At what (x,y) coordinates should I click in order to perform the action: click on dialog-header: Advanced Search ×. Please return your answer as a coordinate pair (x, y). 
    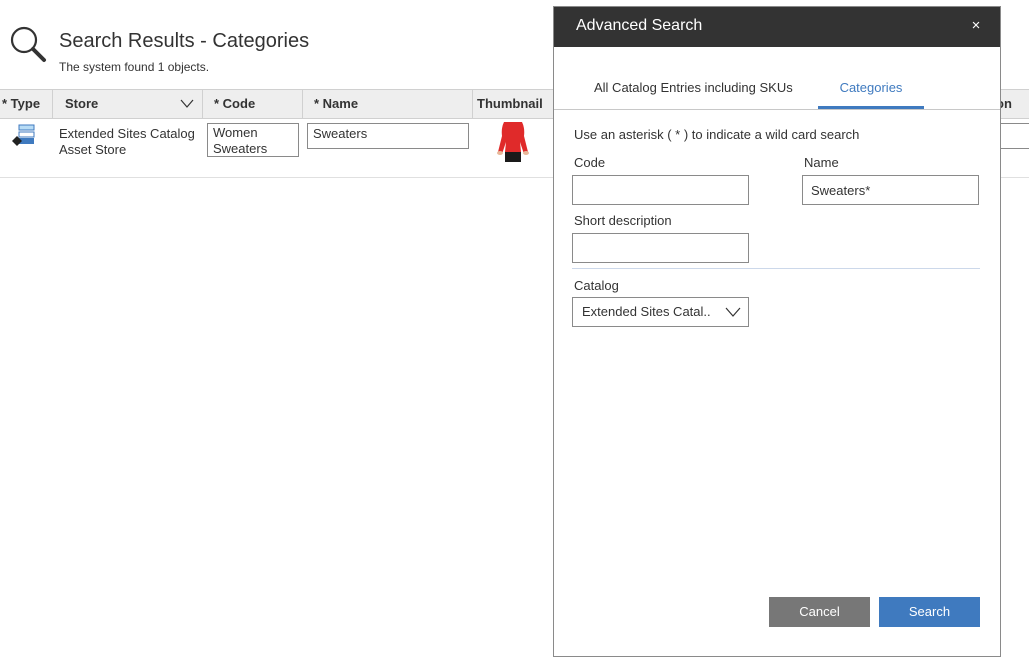
    Looking at the image, I should click on (777, 27).